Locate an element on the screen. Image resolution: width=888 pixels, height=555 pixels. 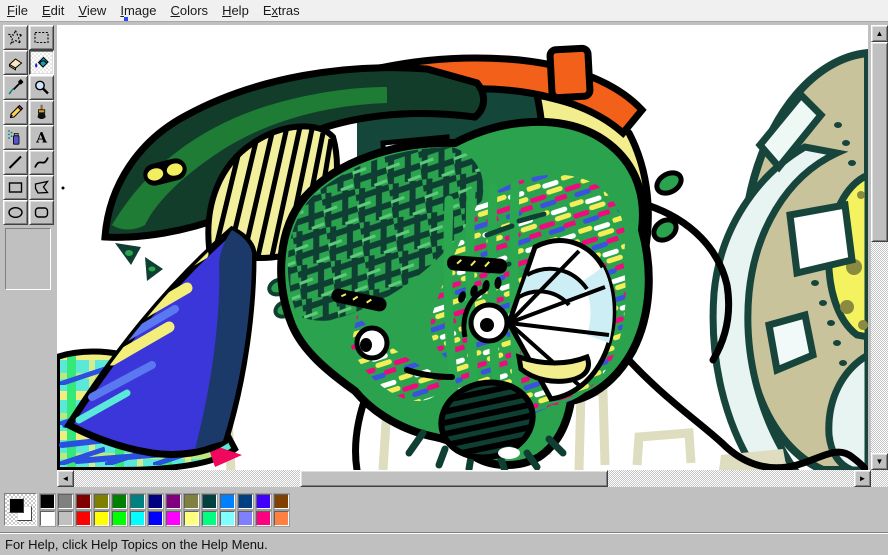
tool-free-form-select-button is located at coordinates (15, 37).